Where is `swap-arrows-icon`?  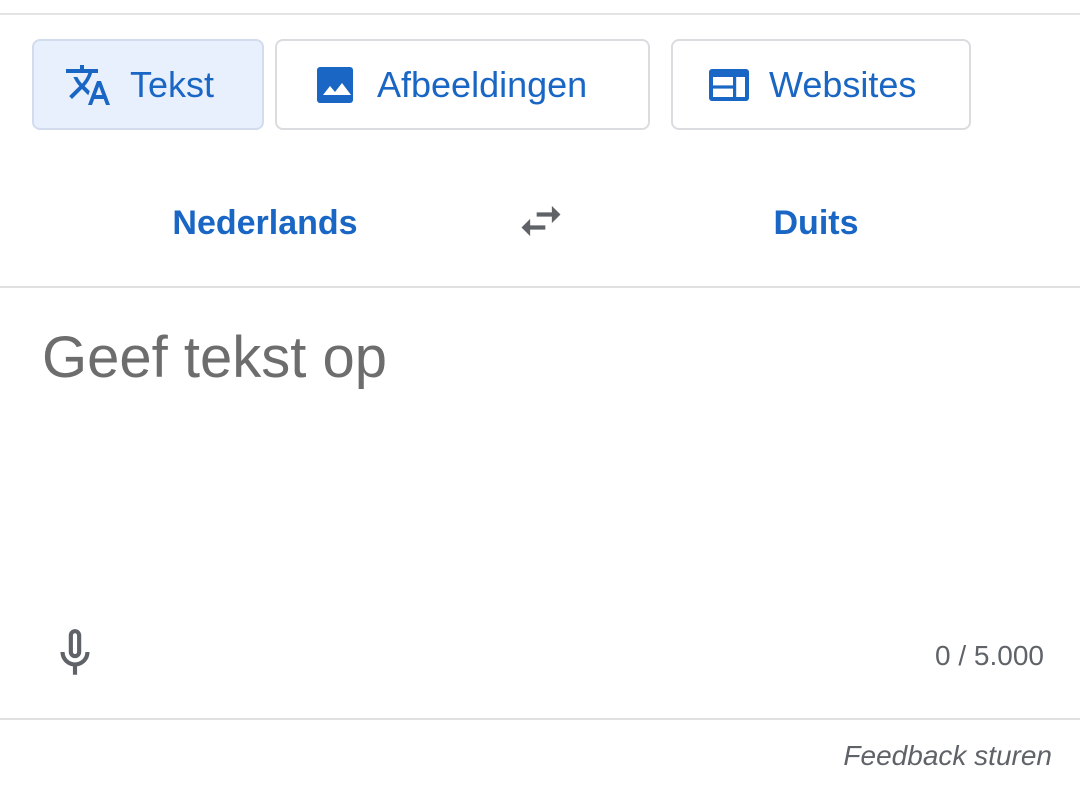
swap-arrows-icon is located at coordinates (541, 223).